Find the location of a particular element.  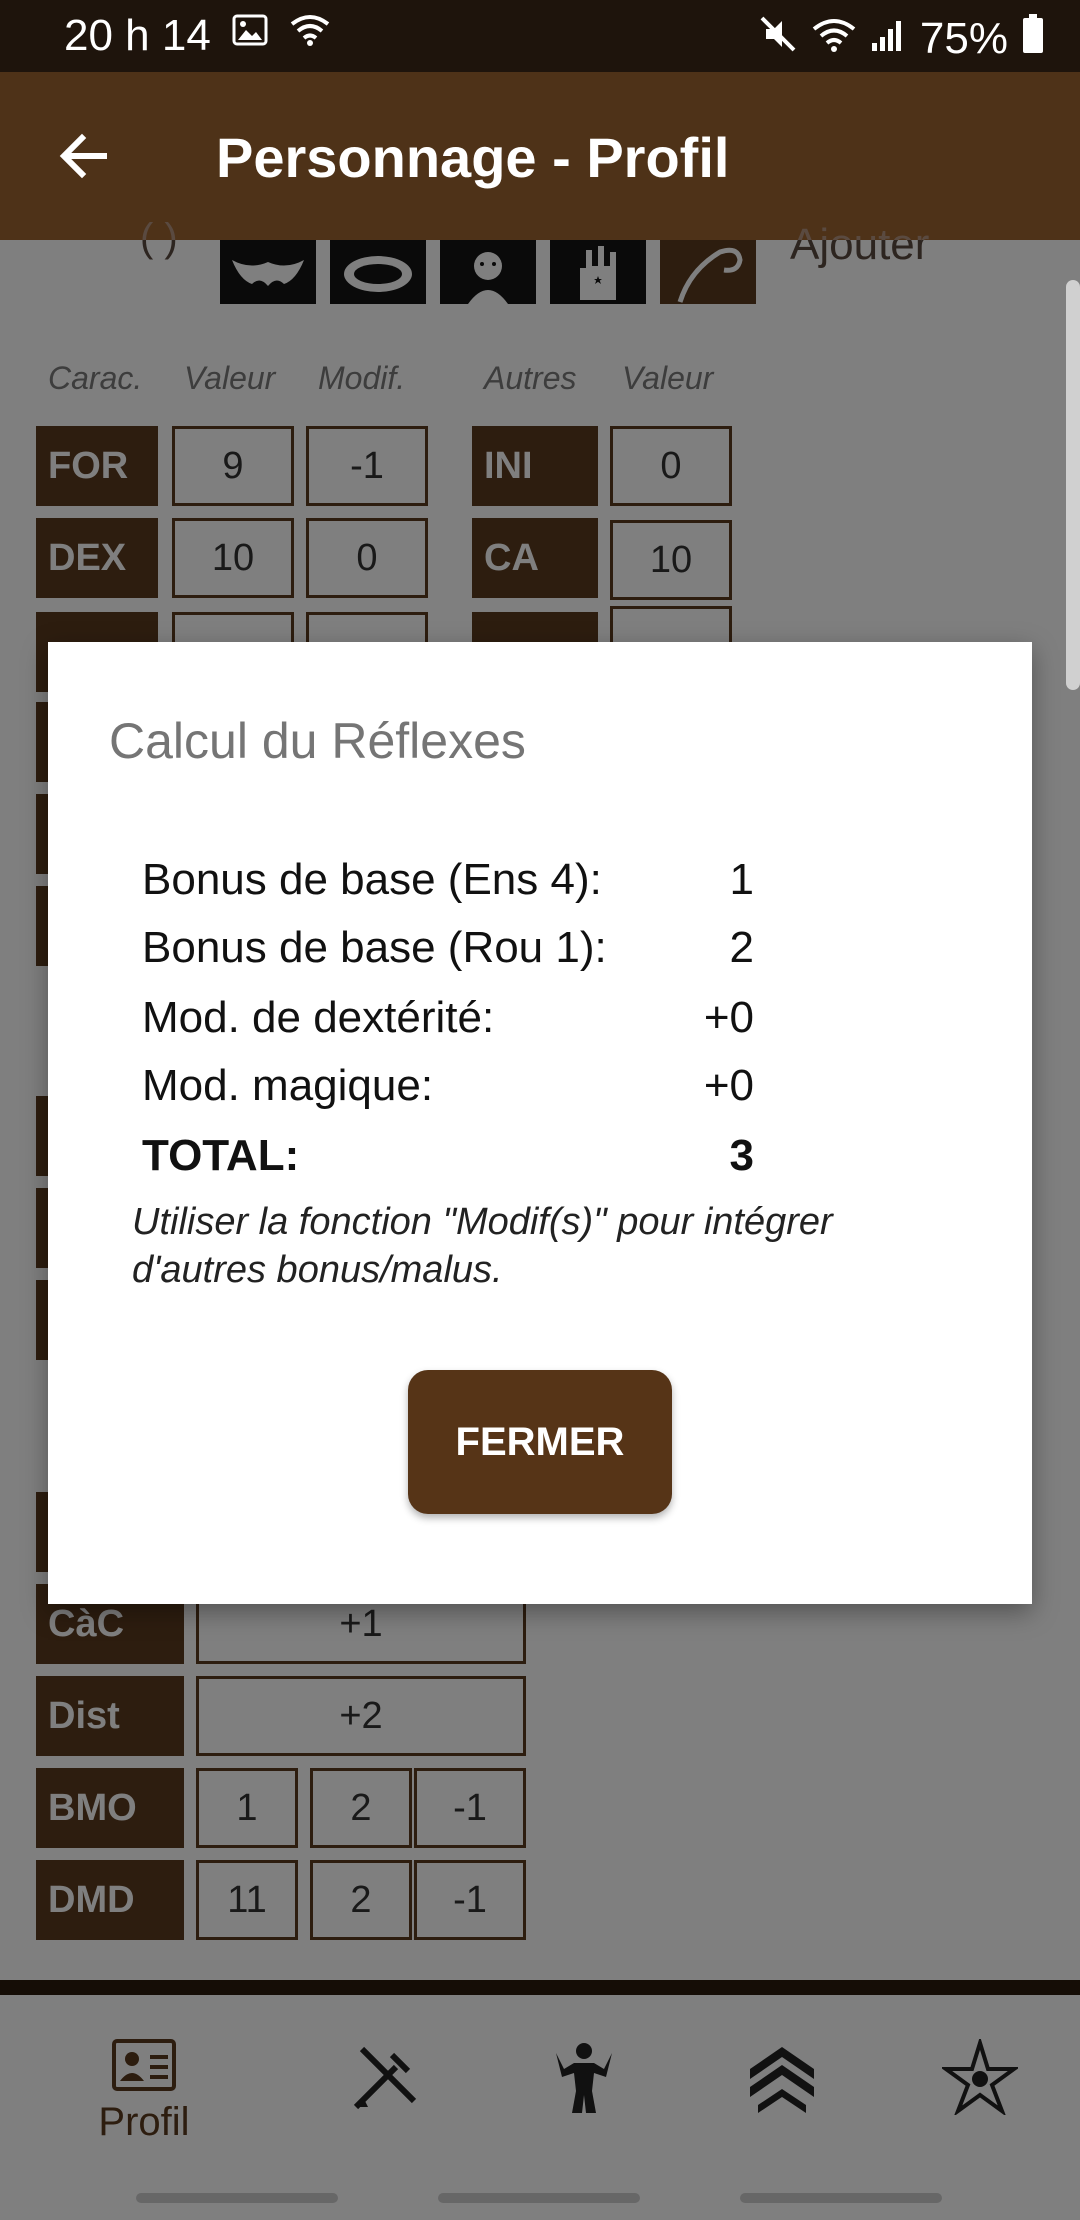

dialog-title: Calcul du Réflexes is located at coordinates (317, 741).